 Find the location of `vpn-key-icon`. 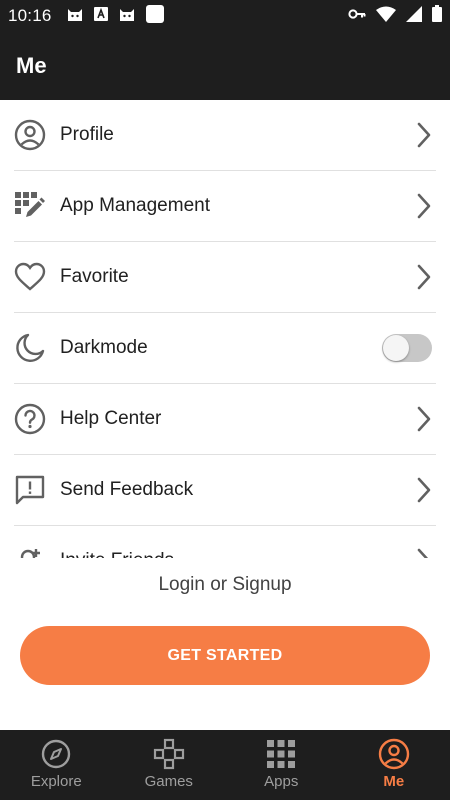

vpn-key-icon is located at coordinates (357, 16).